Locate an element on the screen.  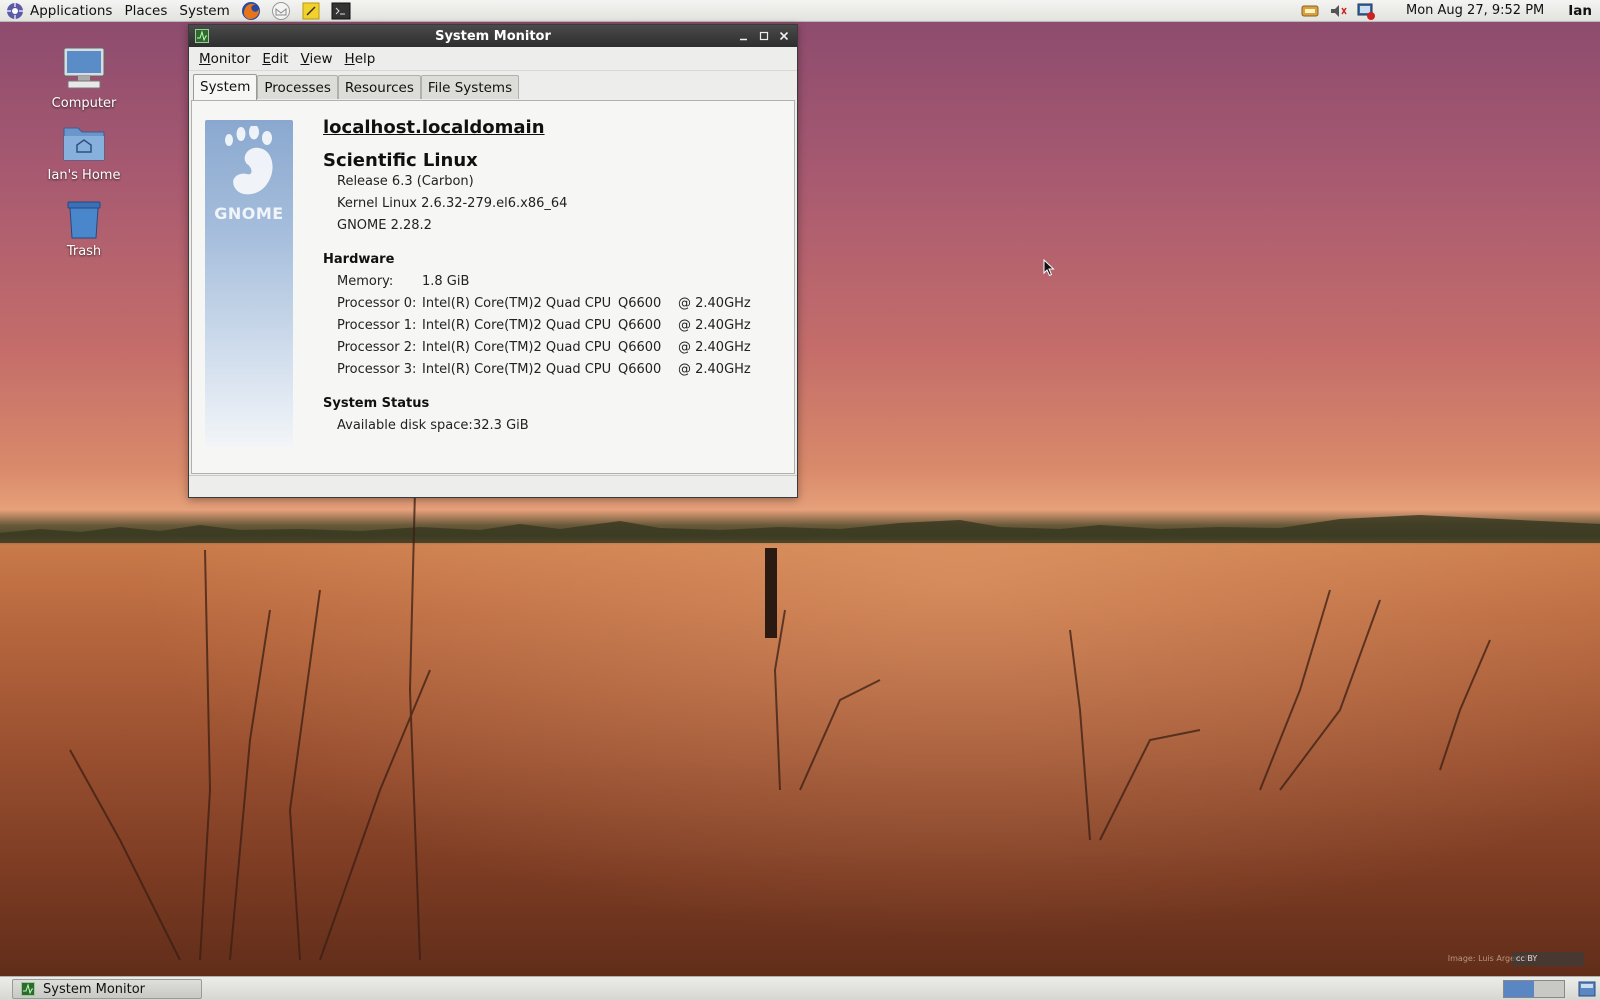
desktop-icon-home: Ian's Home is located at coordinates (84, 152).